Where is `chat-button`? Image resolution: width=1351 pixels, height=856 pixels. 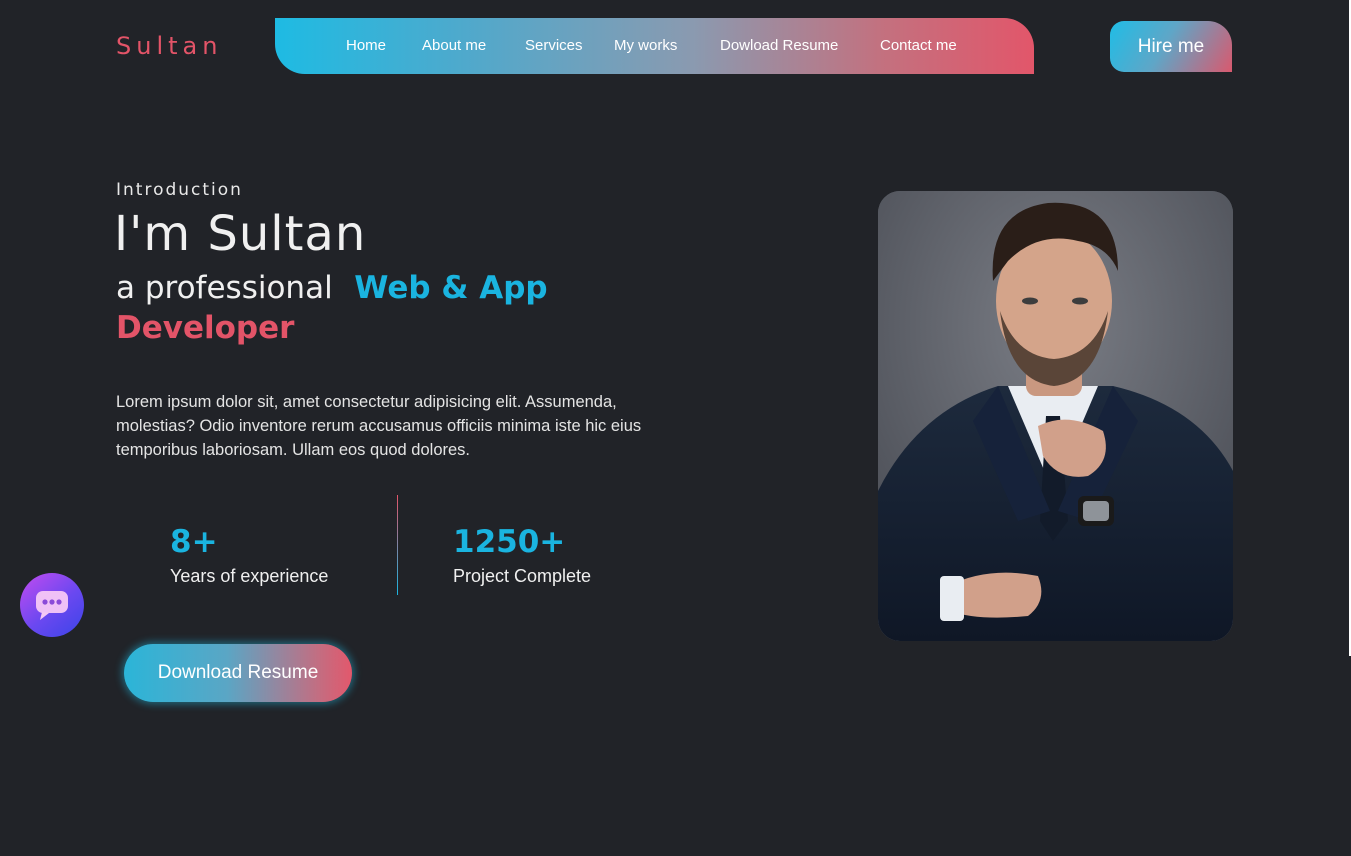 chat-button is located at coordinates (52, 605).